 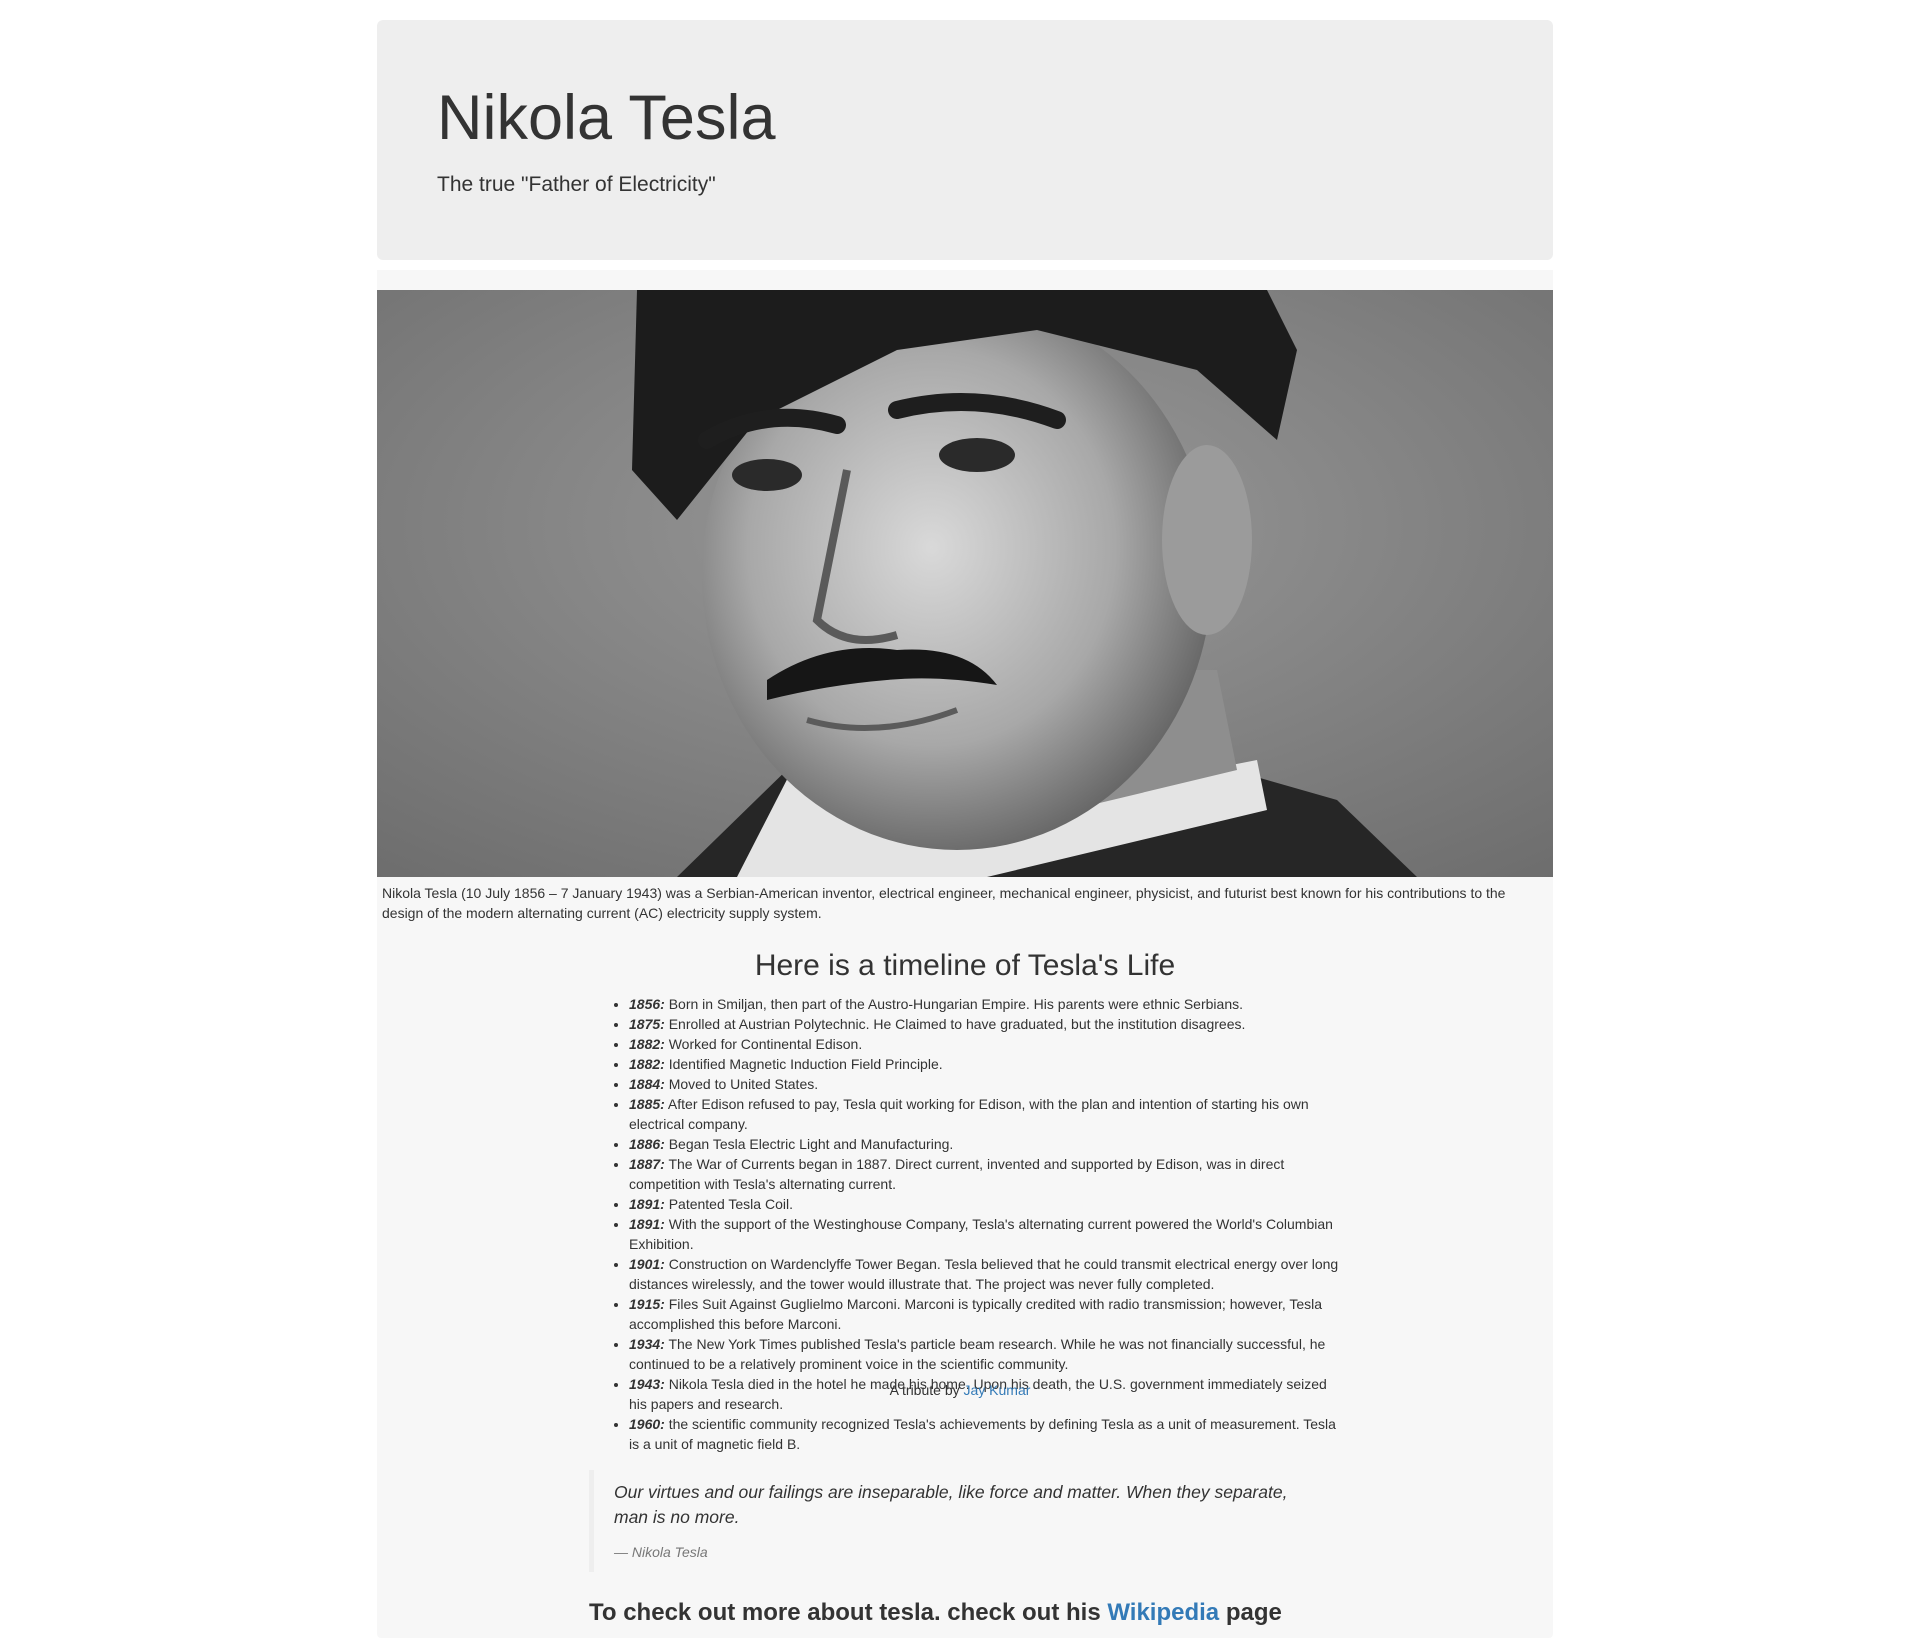 I want to click on timeline-year: 1915:, so click(x=647, y=1304).